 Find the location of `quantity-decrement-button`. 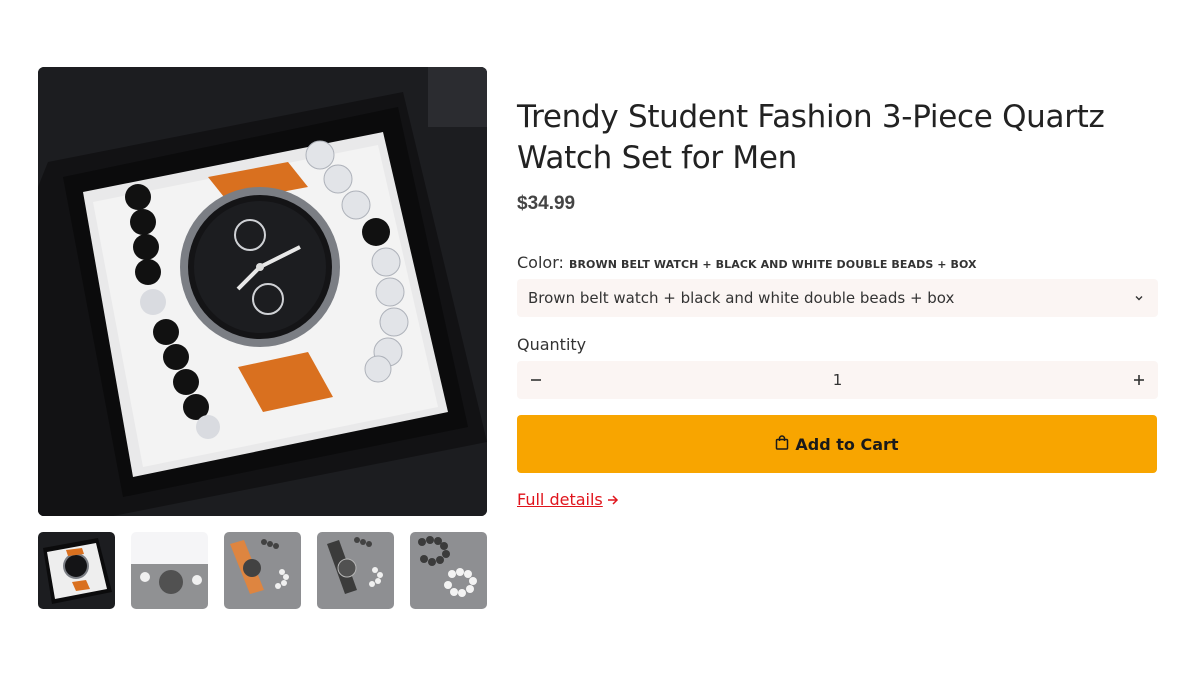

quantity-decrement-button is located at coordinates (536, 380).